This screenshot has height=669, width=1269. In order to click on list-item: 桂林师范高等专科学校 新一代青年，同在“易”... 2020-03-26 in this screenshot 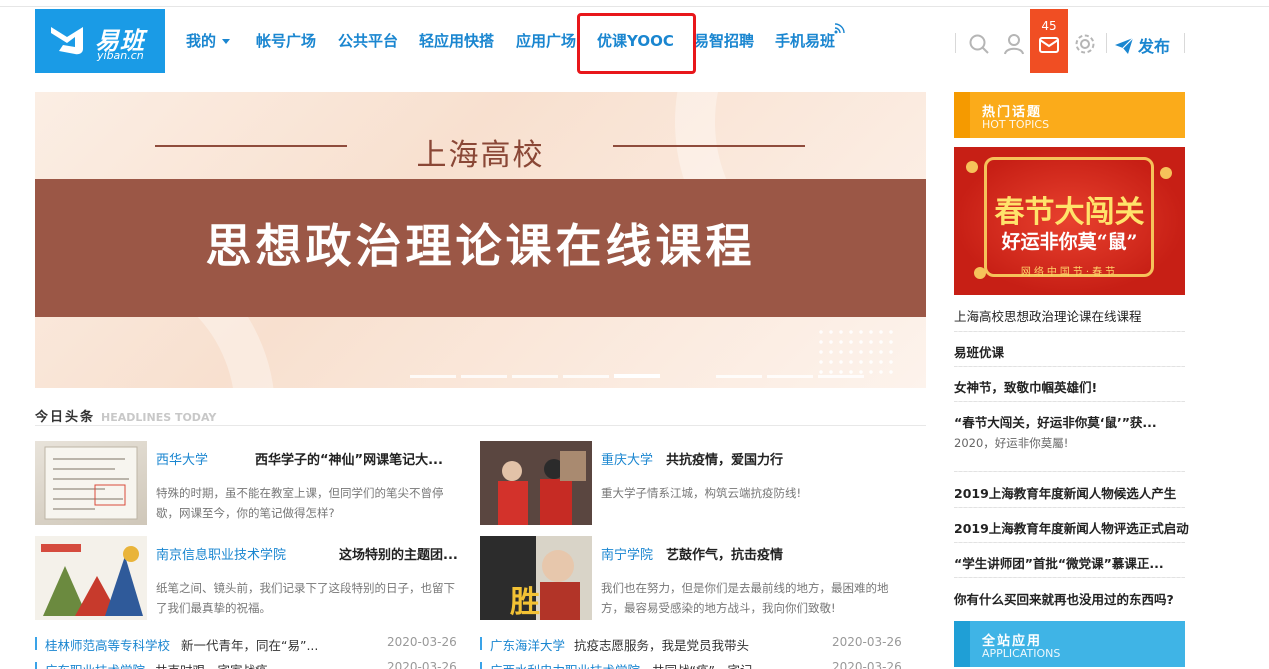, I will do `click(250, 644)`.